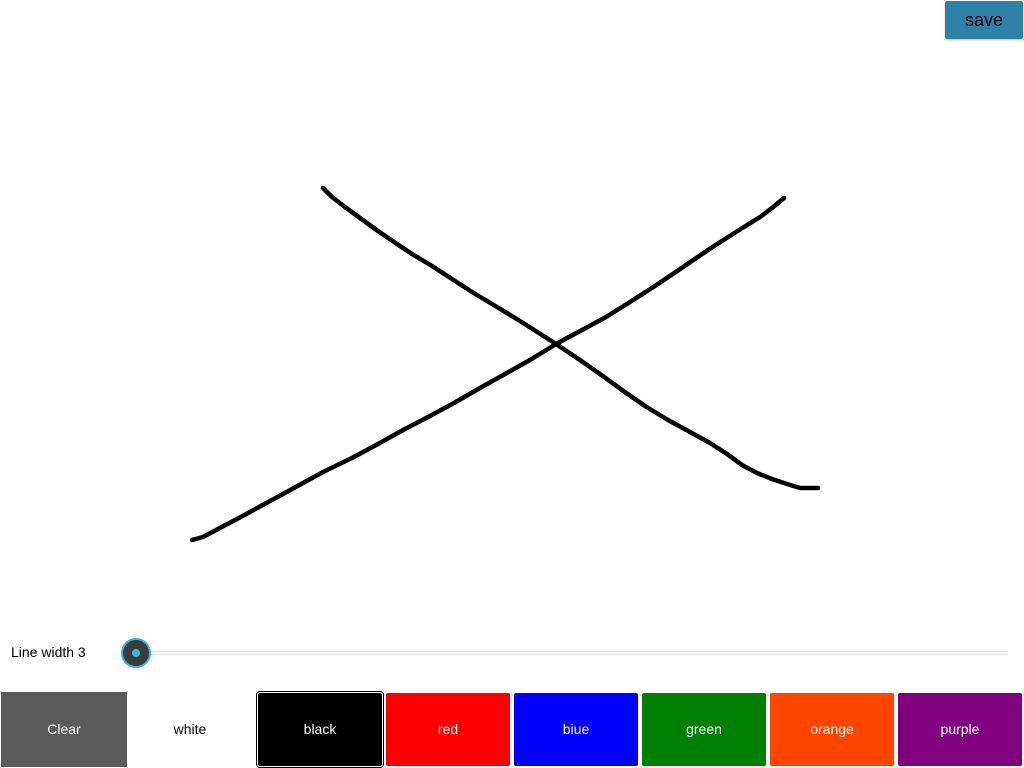 This screenshot has width=1024, height=768. Describe the element at coordinates (48, 652) in the screenshot. I see `line-width-label: Line width 3` at that location.